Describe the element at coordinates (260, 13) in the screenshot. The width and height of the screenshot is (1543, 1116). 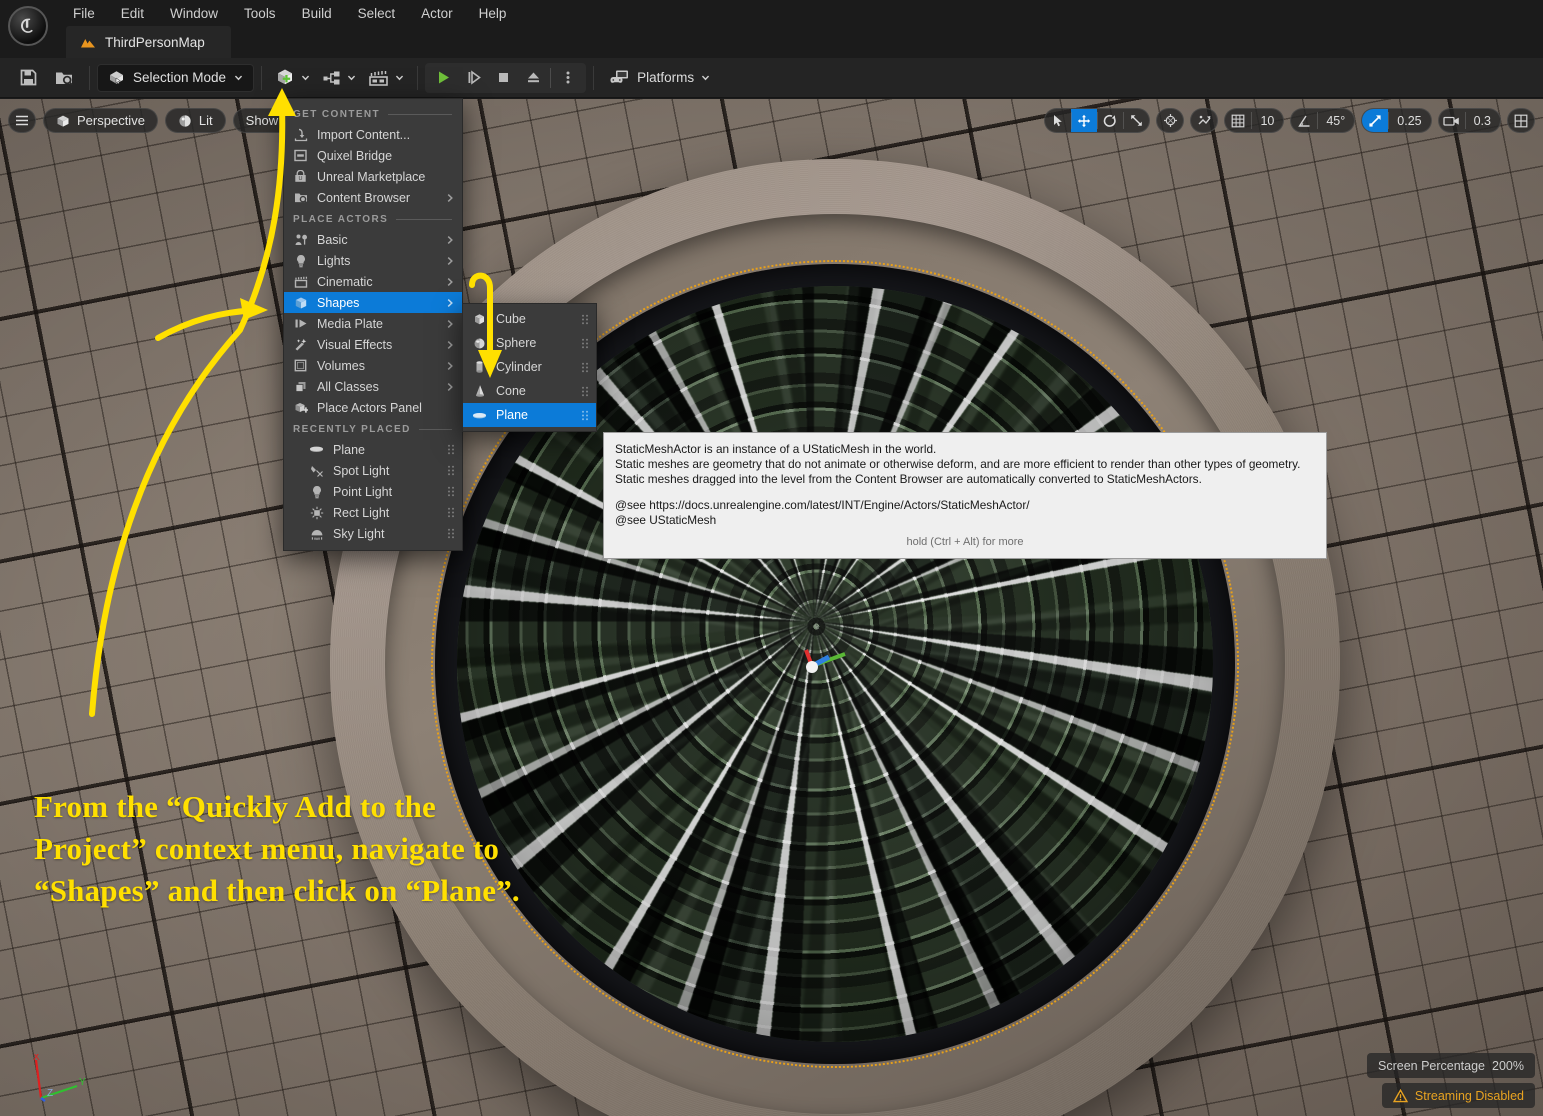
I see `menu-tools: Tools` at that location.